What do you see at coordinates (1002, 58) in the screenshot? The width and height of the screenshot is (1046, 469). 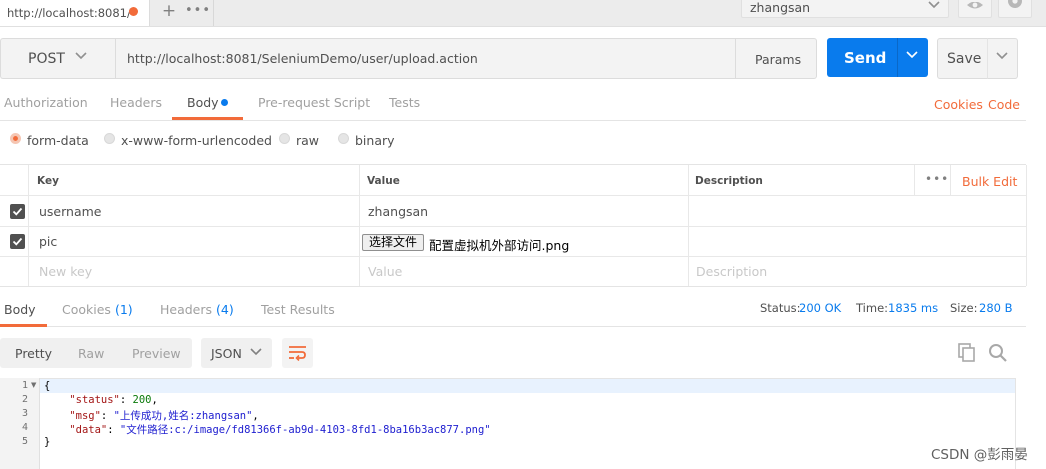 I see `save-options-button` at bounding box center [1002, 58].